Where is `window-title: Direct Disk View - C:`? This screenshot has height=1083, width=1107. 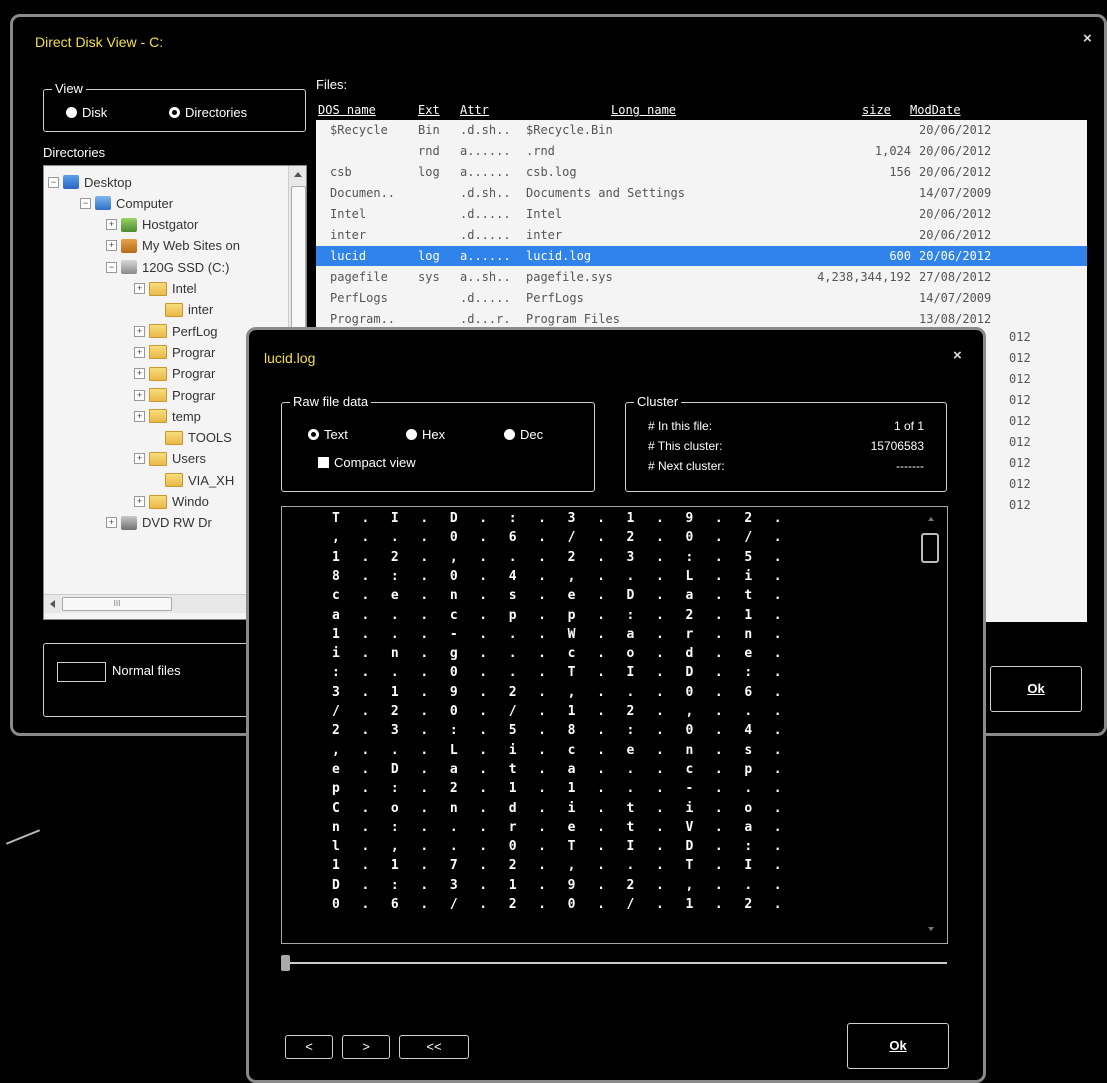
window-title: Direct Disk View - C: is located at coordinates (99, 42).